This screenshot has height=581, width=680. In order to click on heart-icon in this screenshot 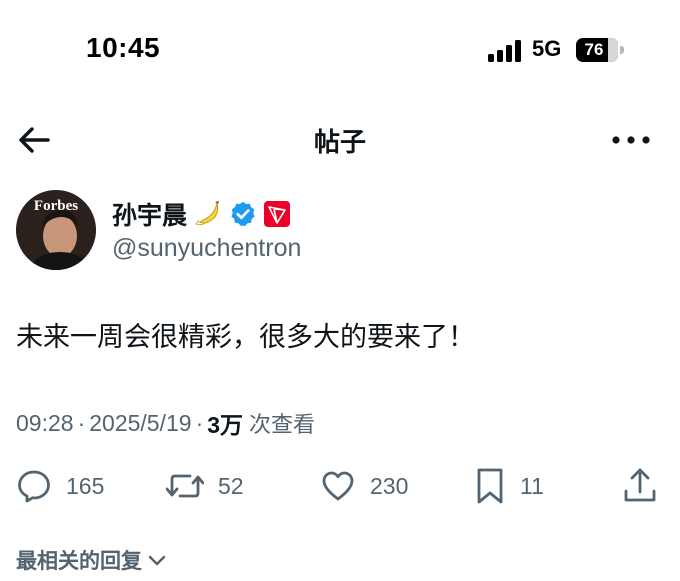, I will do `click(338, 486)`.